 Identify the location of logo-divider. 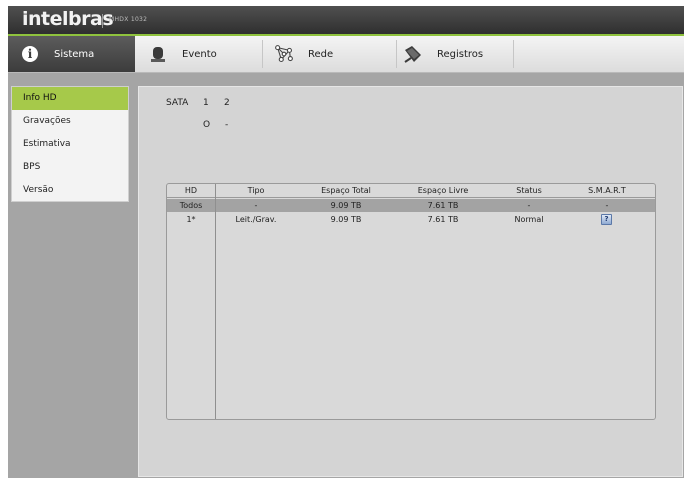
(102, 21).